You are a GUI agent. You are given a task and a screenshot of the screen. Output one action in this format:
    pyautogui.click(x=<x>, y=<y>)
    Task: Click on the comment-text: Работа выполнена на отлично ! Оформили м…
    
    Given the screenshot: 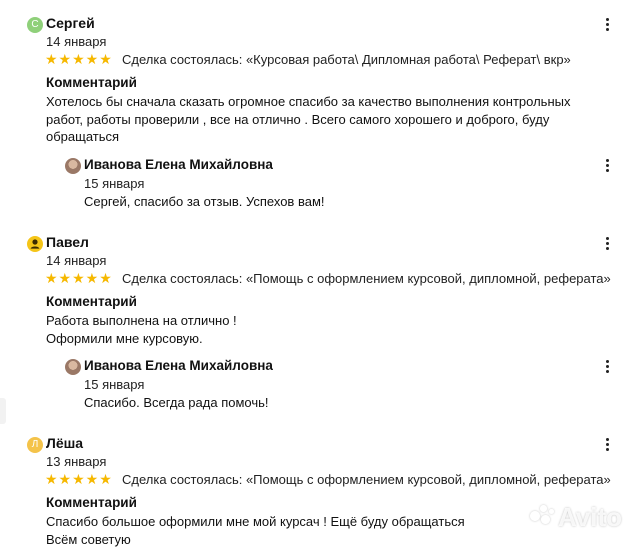 What is the action you would take?
    pyautogui.click(x=326, y=329)
    